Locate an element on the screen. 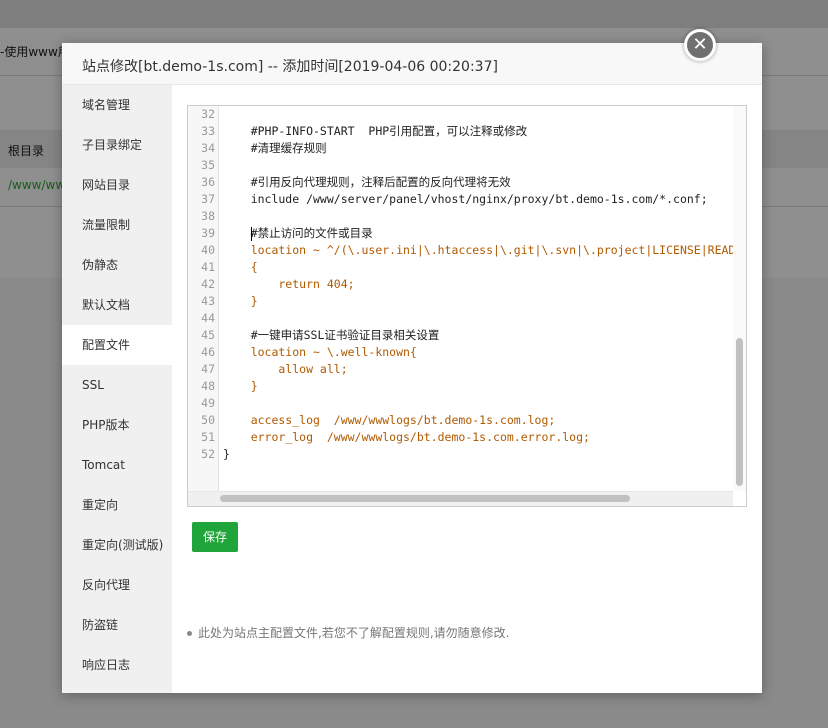  line-number: 51 is located at coordinates (208, 437).